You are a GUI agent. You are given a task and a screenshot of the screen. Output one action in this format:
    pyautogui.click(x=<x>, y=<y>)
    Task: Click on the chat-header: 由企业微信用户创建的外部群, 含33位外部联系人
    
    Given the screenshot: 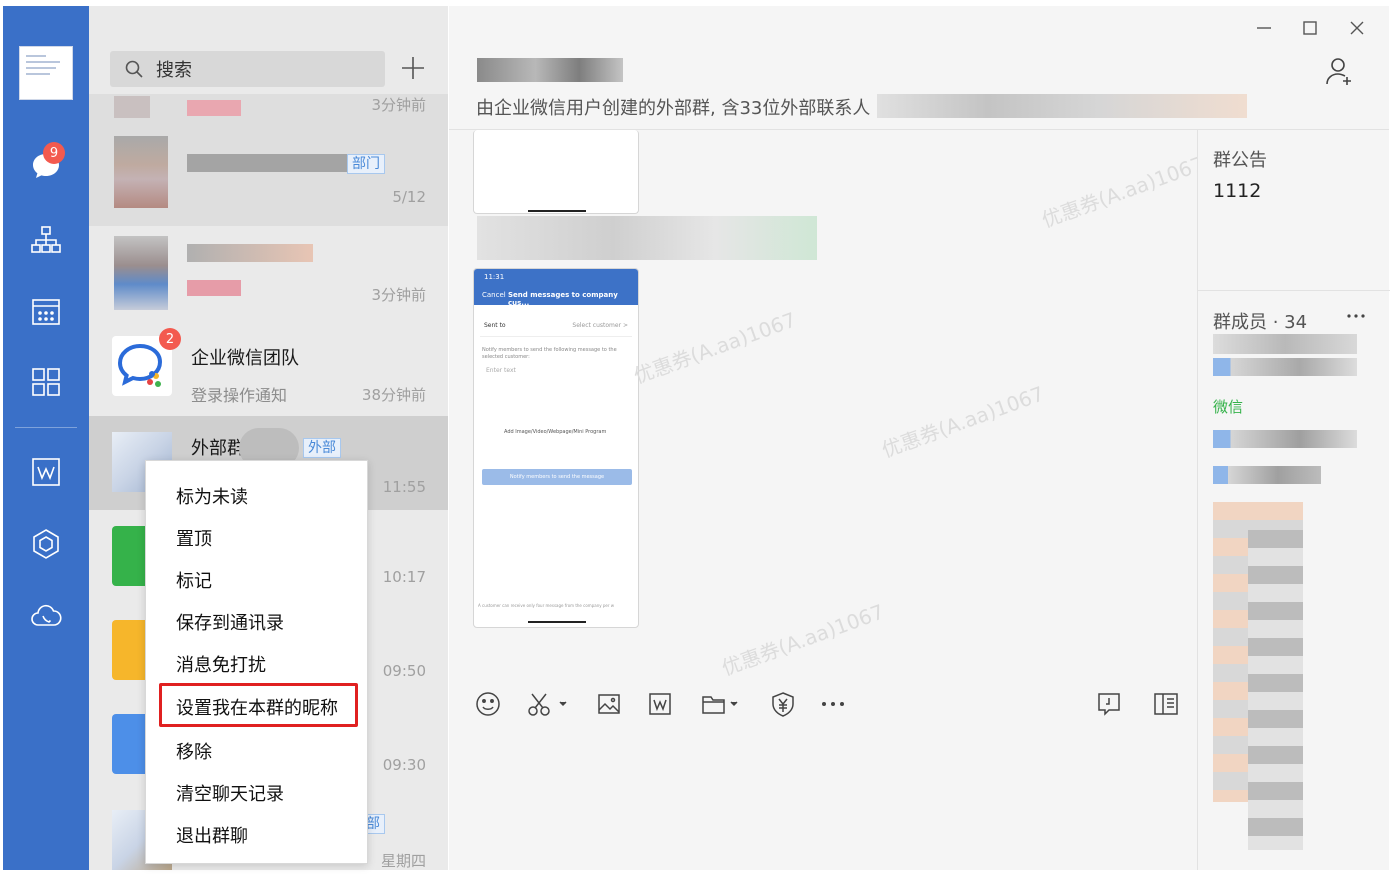 What is the action you would take?
    pyautogui.click(x=919, y=68)
    